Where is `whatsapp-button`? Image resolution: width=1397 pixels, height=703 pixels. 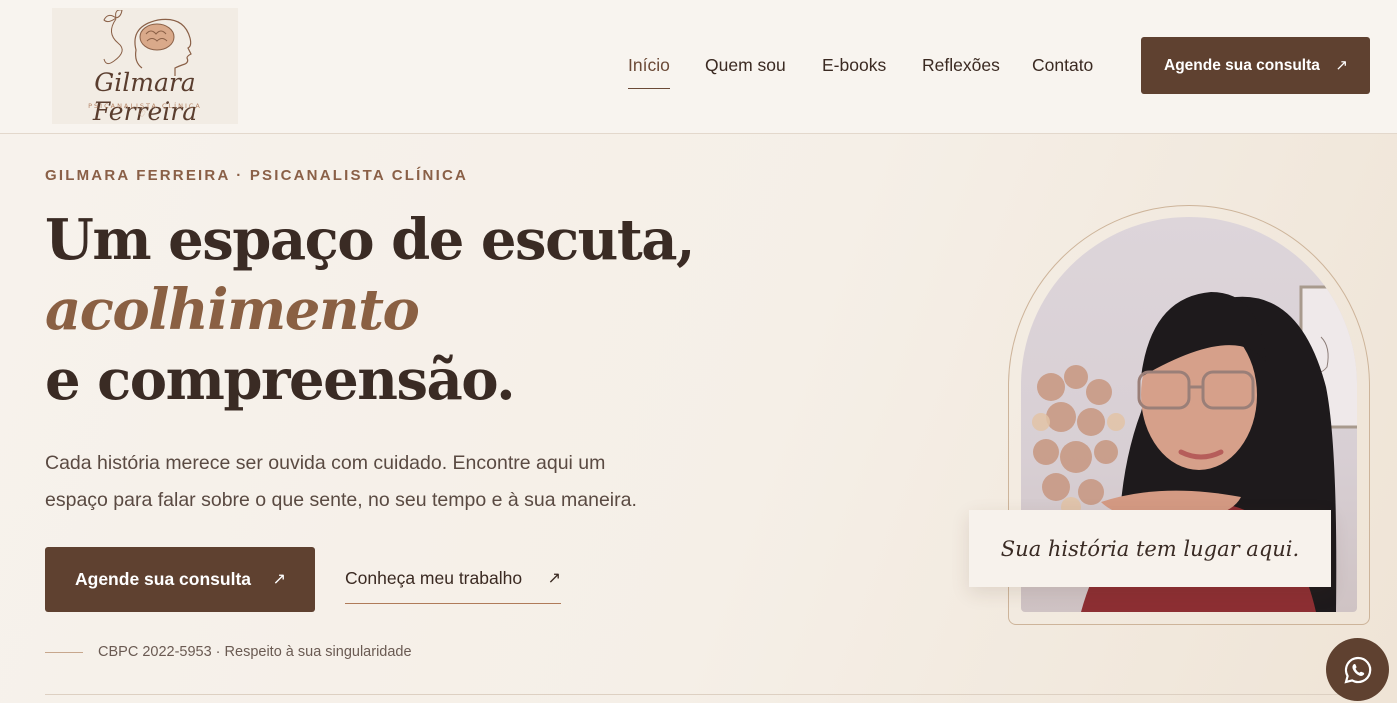
whatsapp-button is located at coordinates (1357, 669).